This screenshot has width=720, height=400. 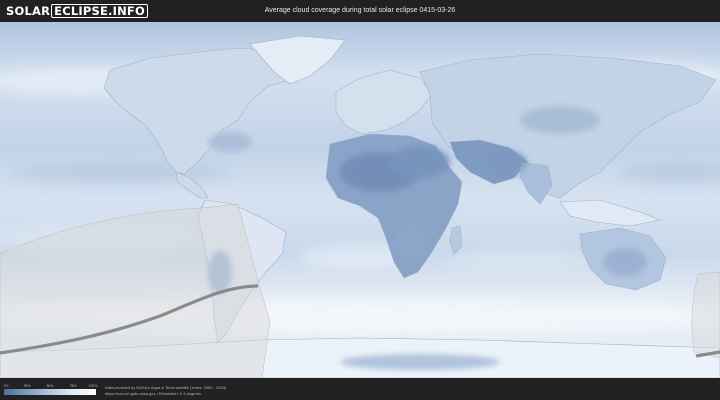 What do you see at coordinates (6, 386) in the screenshot?
I see `legend-tick: 0%` at bounding box center [6, 386].